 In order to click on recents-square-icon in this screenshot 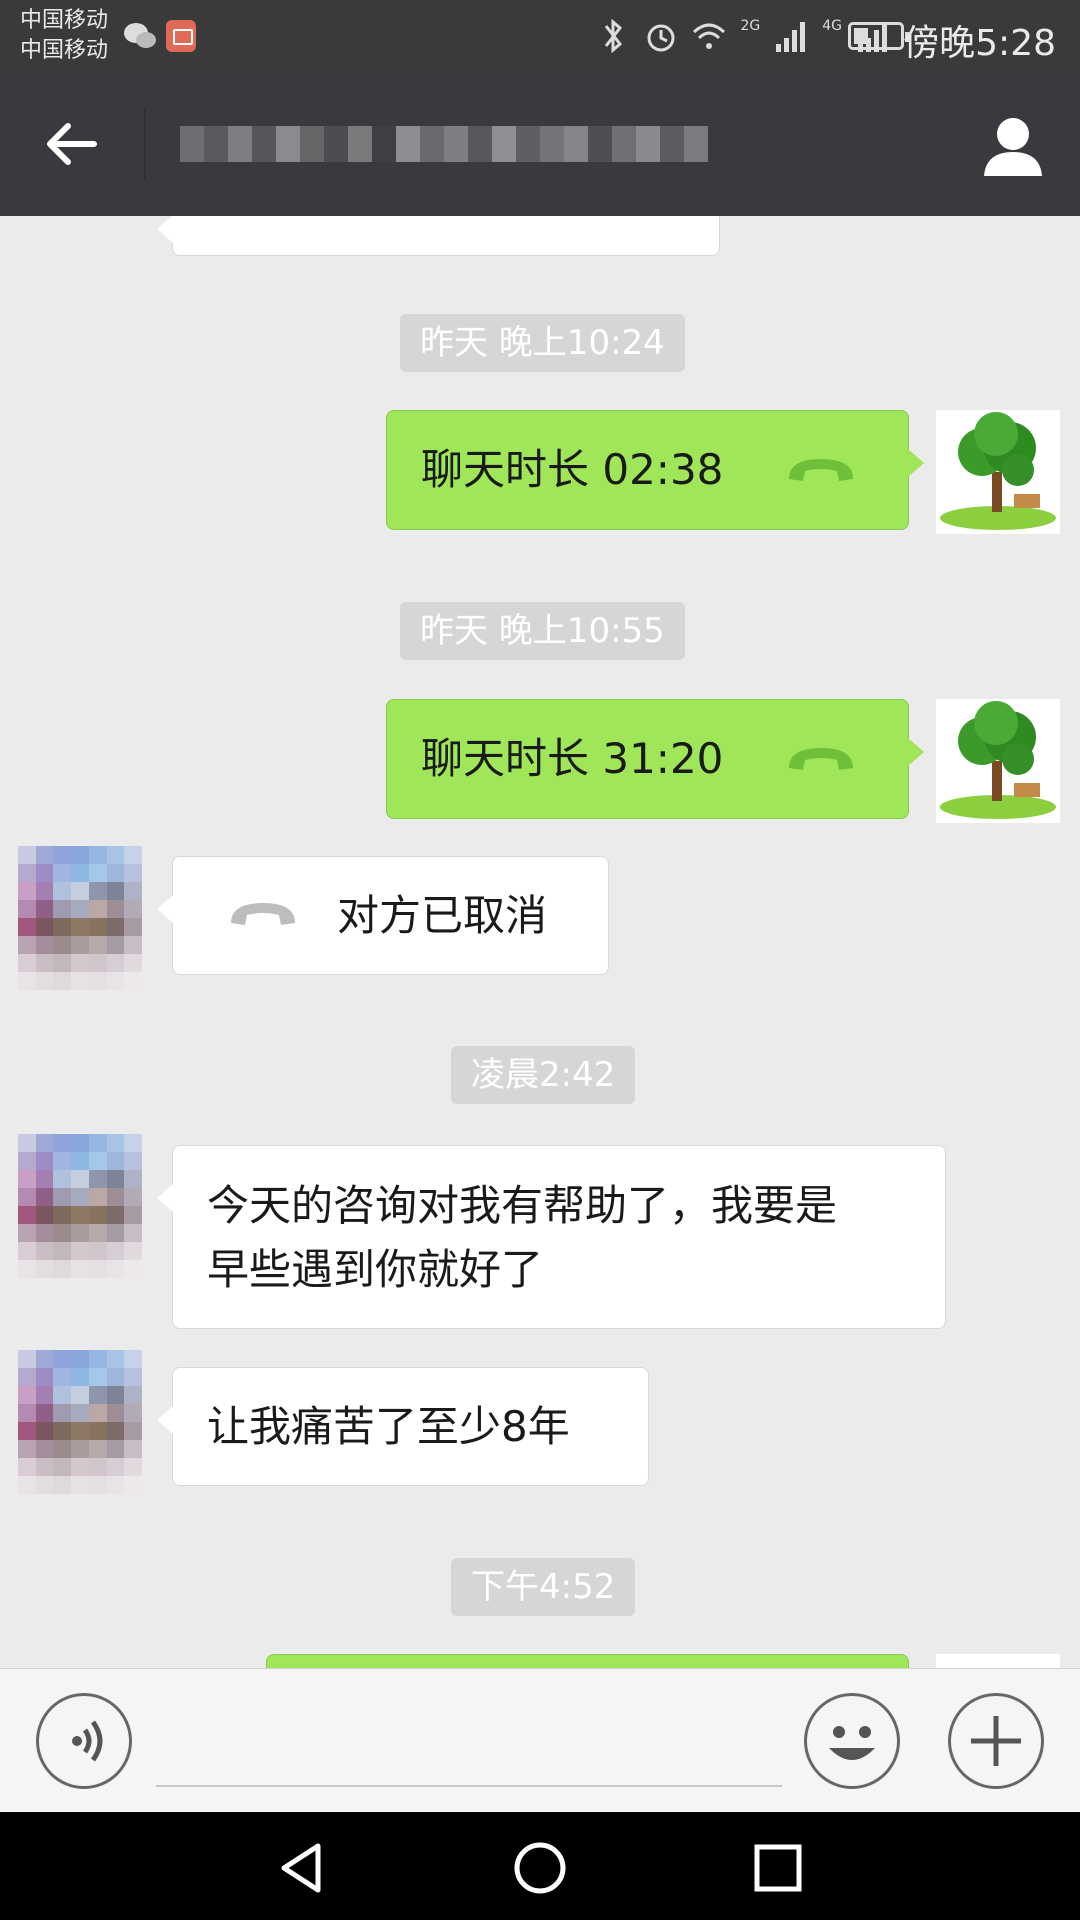, I will do `click(778, 1868)`.